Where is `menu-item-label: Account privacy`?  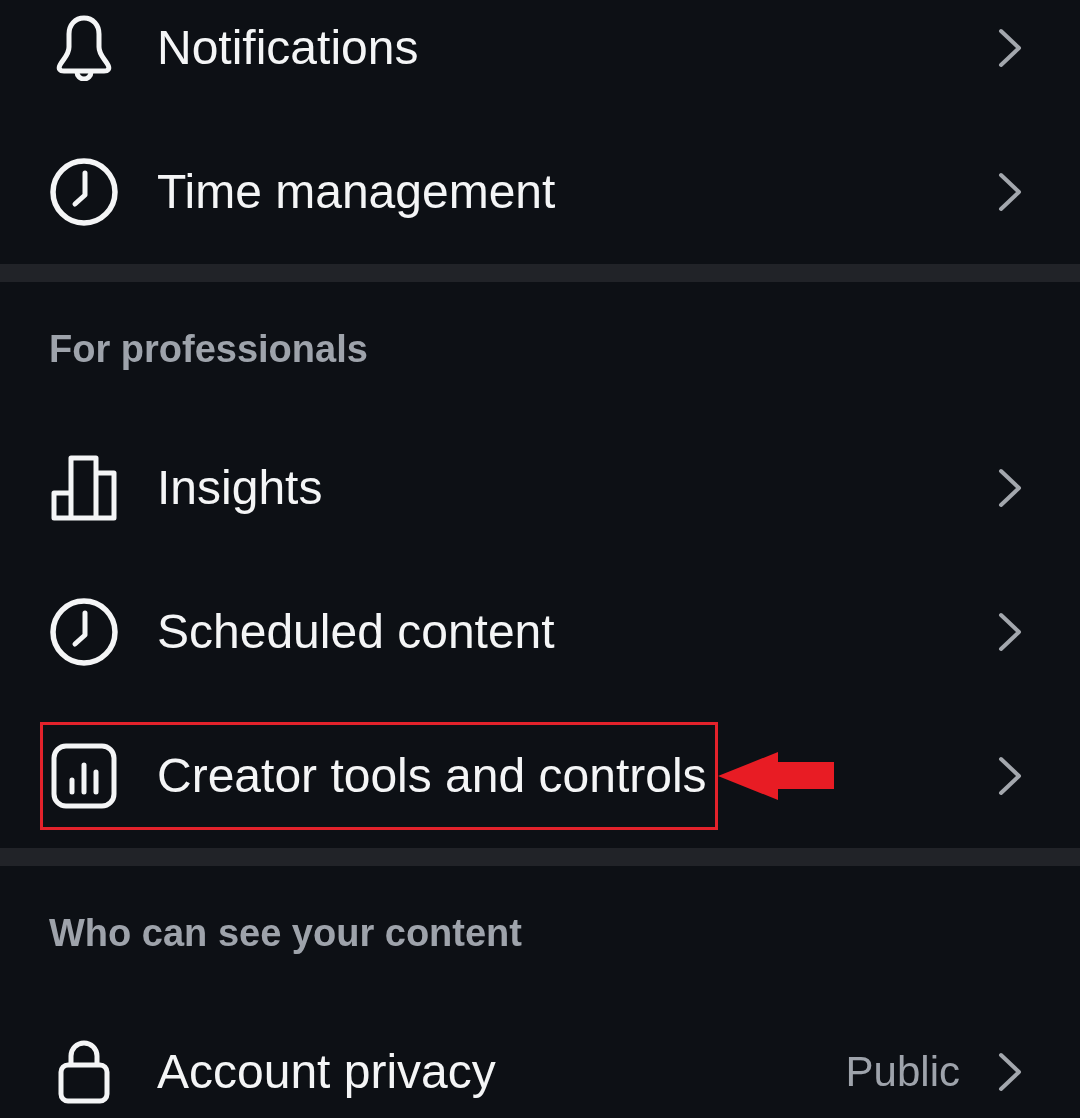 menu-item-label: Account privacy is located at coordinates (326, 1072).